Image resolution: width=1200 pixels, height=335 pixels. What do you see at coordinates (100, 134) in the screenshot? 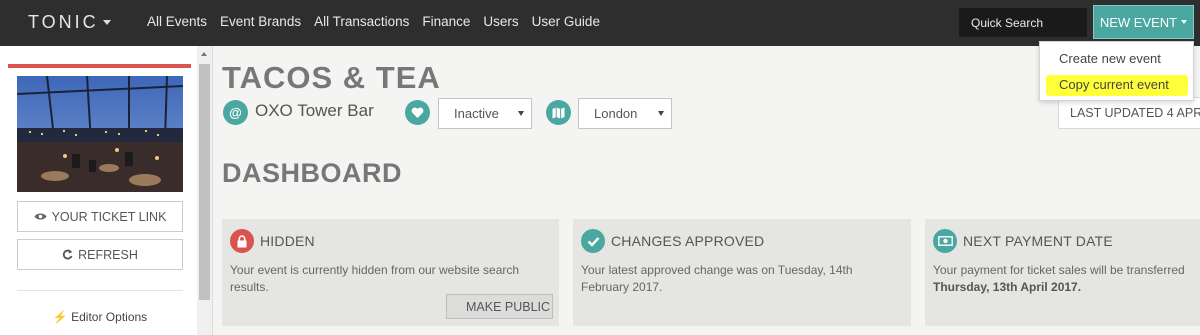
I see `event-venue-photo` at bounding box center [100, 134].